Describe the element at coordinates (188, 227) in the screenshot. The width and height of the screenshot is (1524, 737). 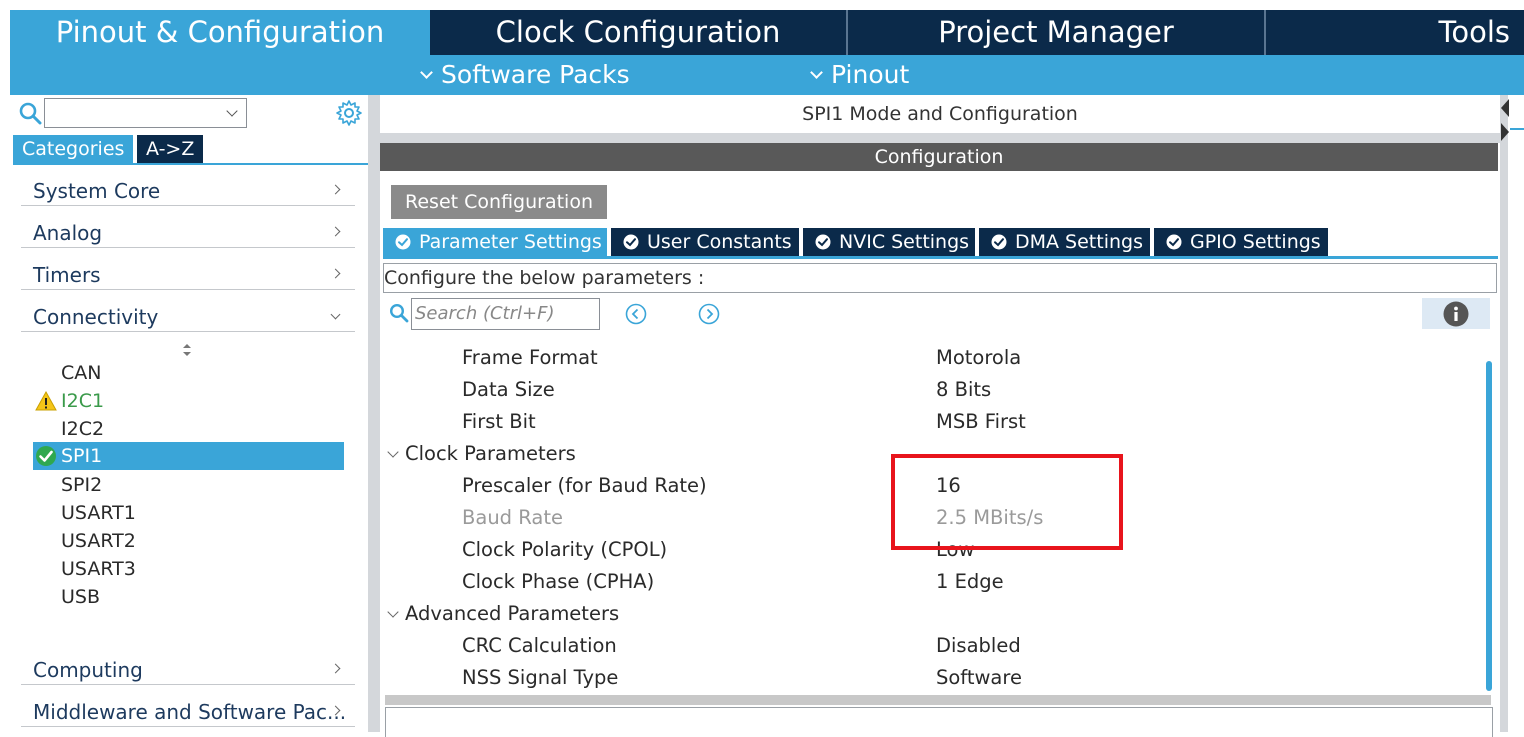
I see `category-analog: Analog` at that location.